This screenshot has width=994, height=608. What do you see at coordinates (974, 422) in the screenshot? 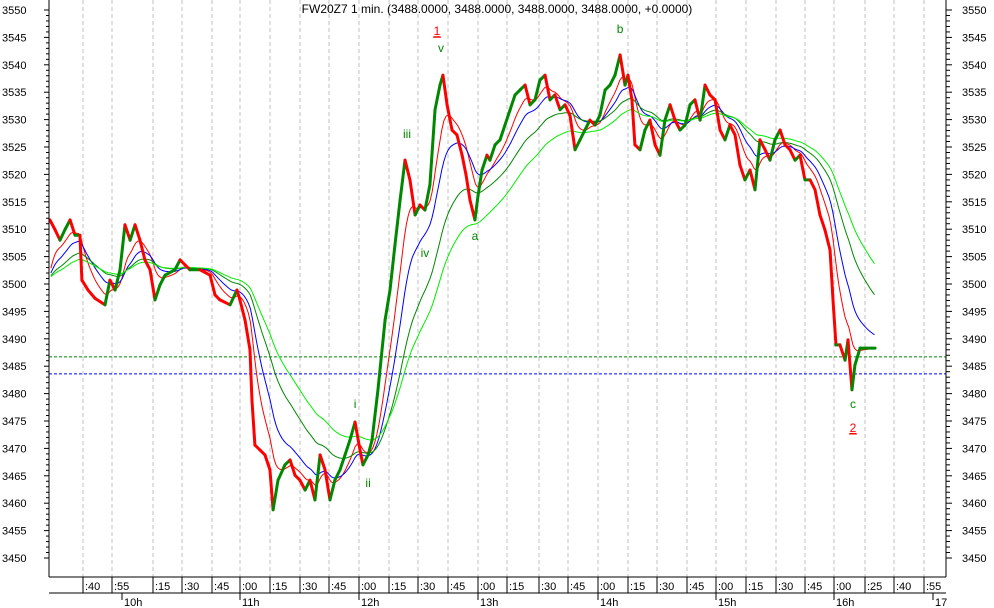
I see `y-tick-label-right: 3475` at bounding box center [974, 422].